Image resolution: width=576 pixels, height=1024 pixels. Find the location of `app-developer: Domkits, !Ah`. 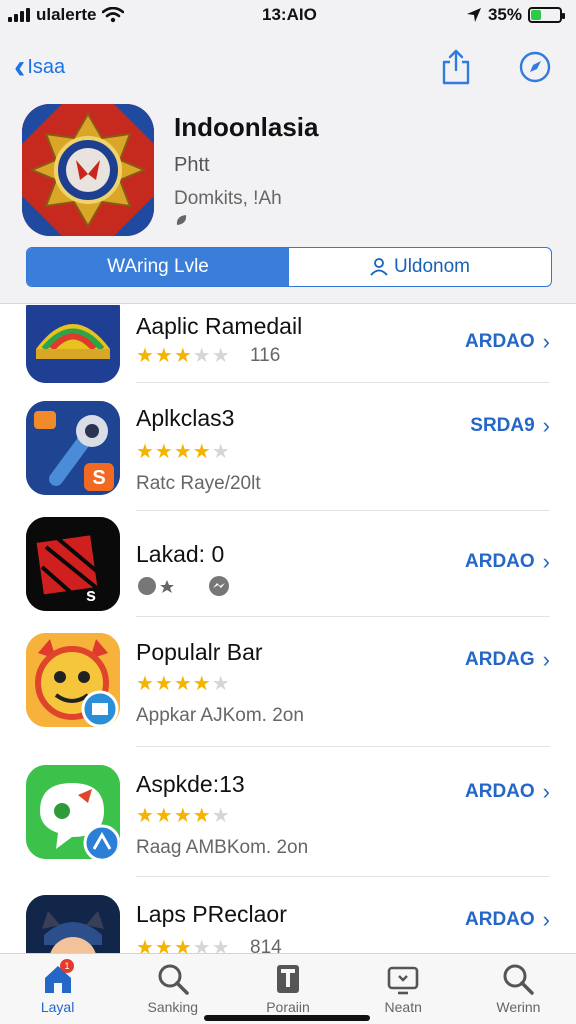

app-developer: Domkits, !Ah is located at coordinates (228, 198).